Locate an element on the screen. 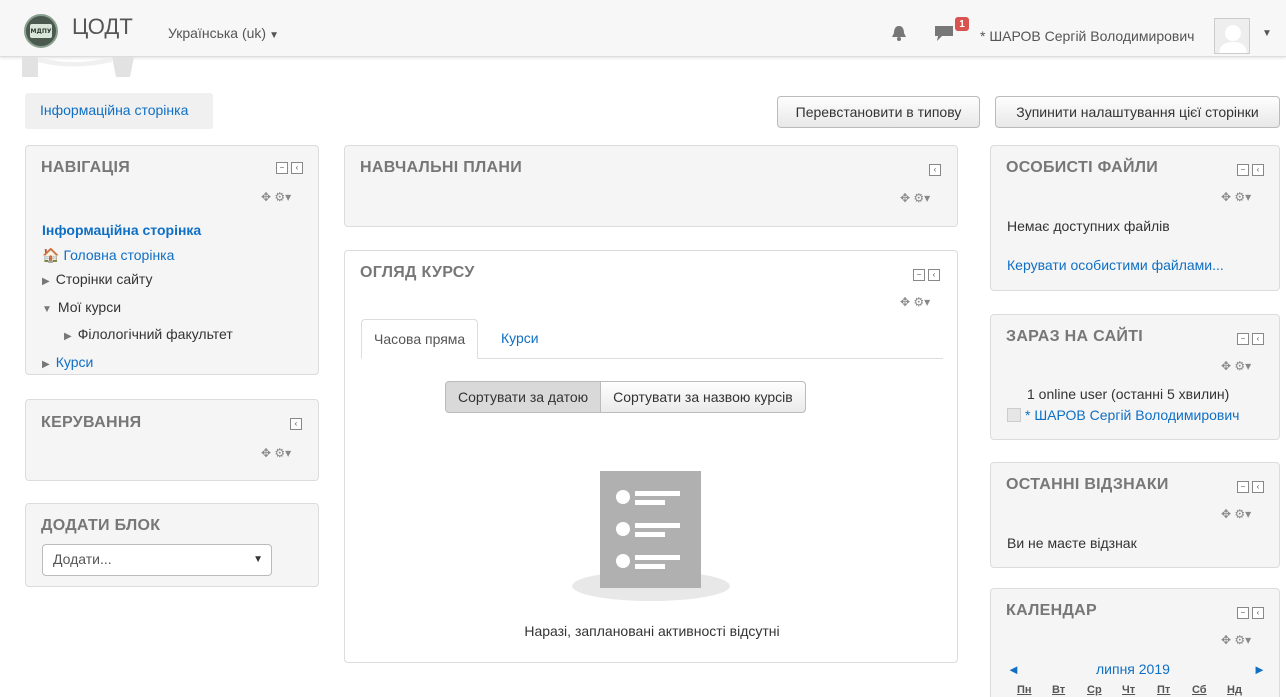  nav-item-courses: ▶ Курси is located at coordinates (137, 364).